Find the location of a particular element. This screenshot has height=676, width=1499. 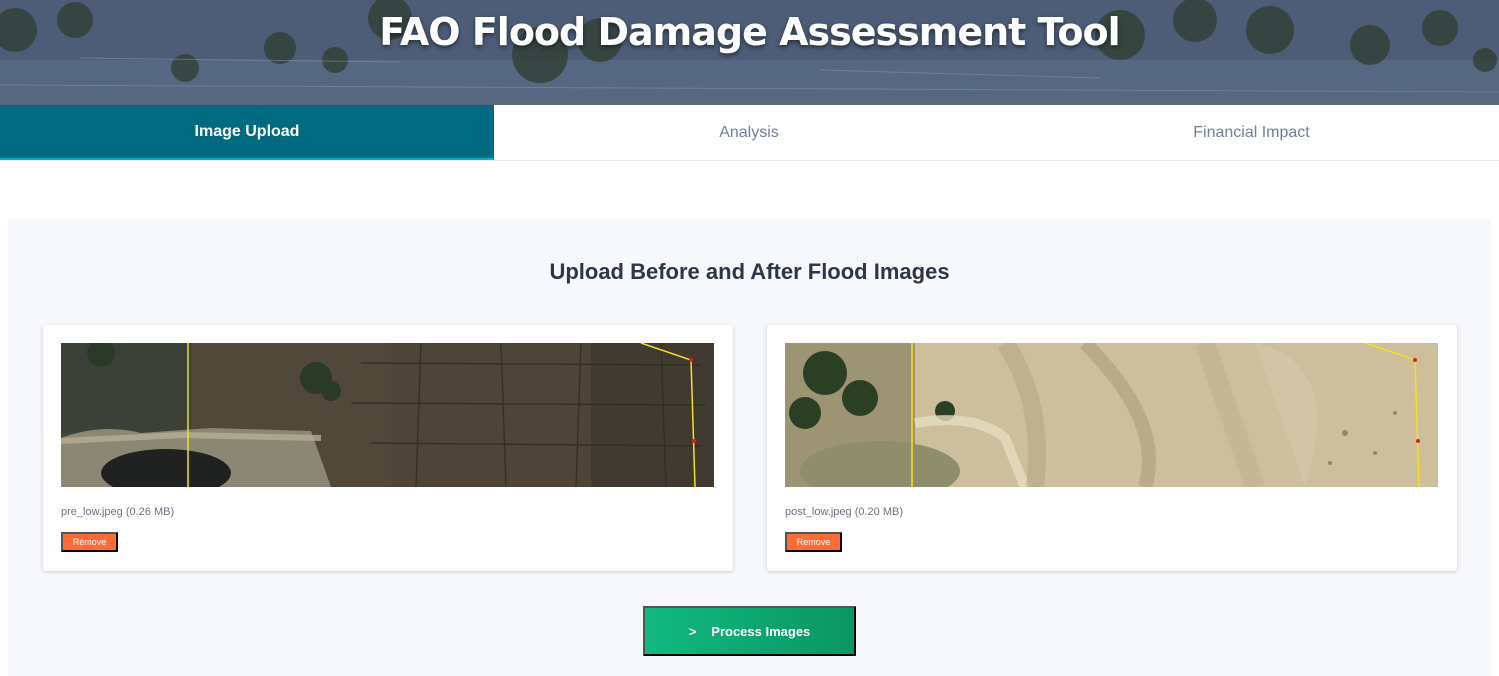

chevron-right-icon: > is located at coordinates (692, 631).